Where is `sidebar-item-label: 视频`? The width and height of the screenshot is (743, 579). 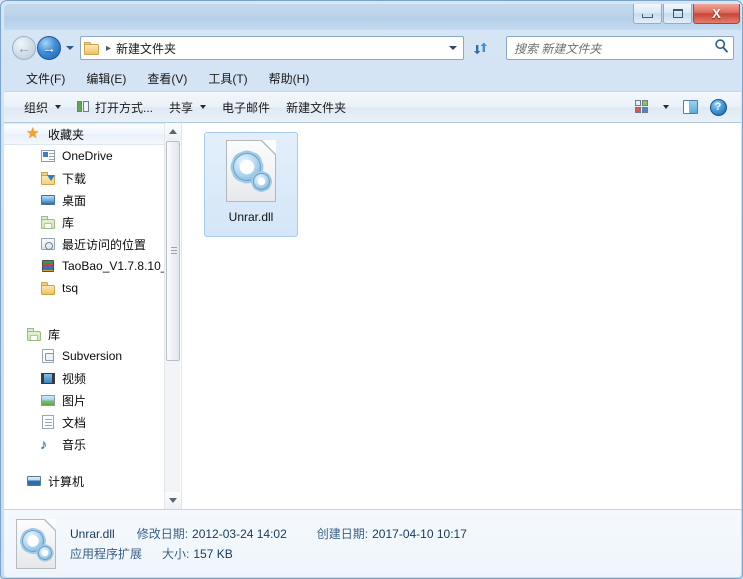
sidebar-item-label: 视频 is located at coordinates (74, 378).